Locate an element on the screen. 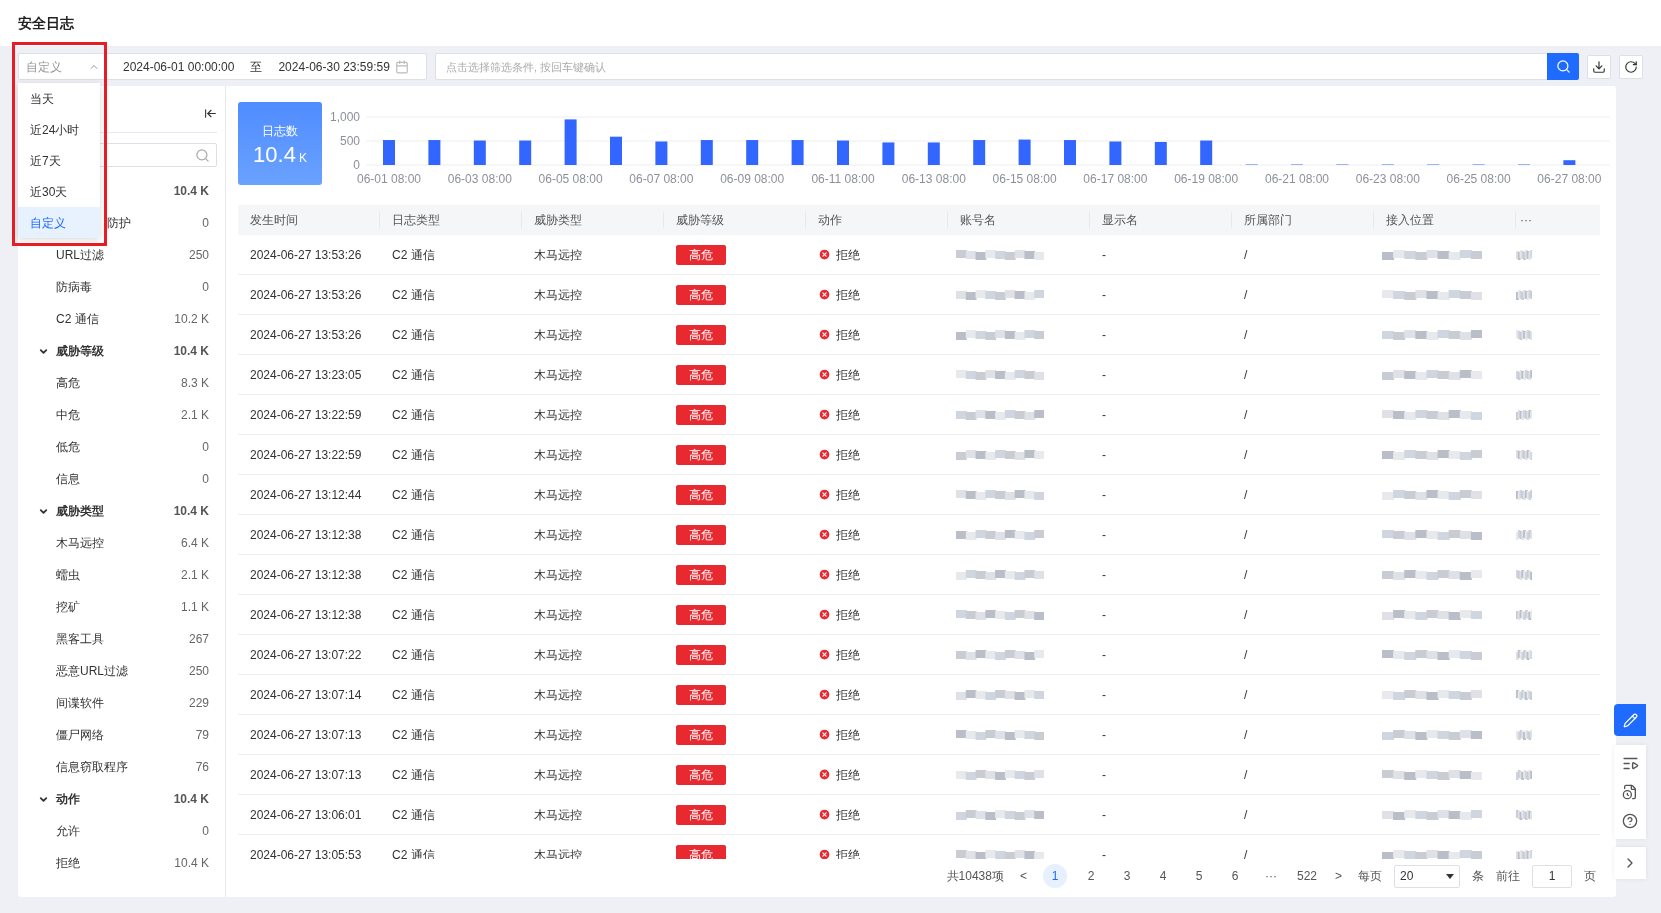  filter-item-label: 信息 is located at coordinates (68, 479).